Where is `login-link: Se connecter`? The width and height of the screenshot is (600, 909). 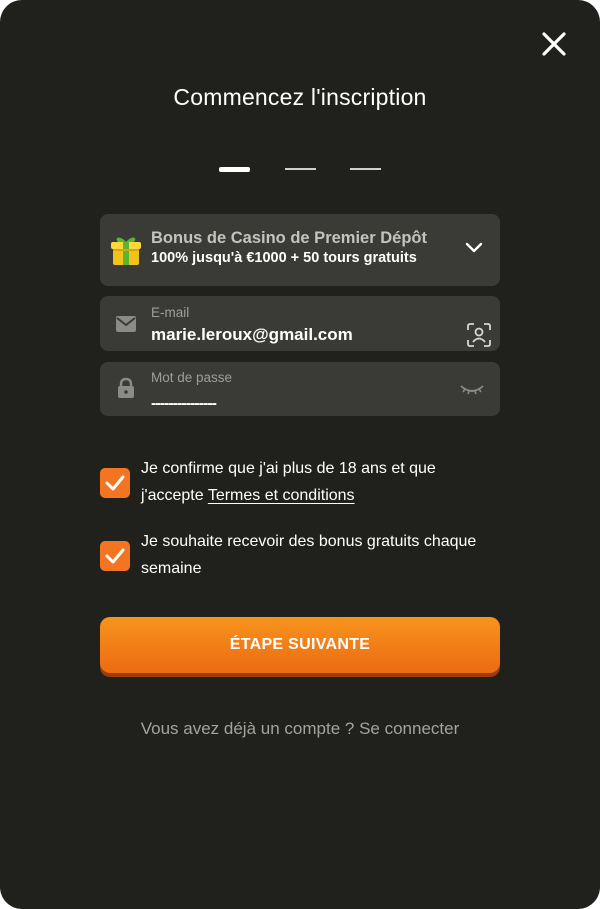 login-link: Se connecter is located at coordinates (409, 728).